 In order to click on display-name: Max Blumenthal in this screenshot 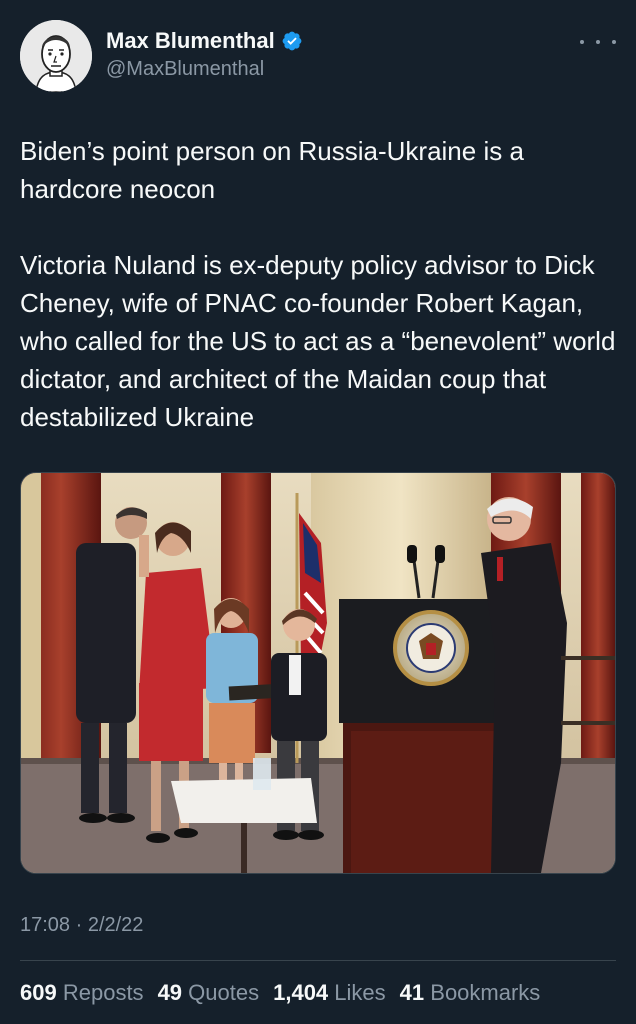, I will do `click(190, 41)`.